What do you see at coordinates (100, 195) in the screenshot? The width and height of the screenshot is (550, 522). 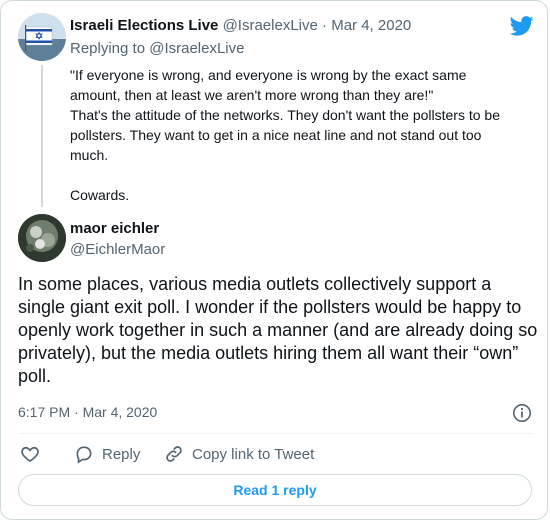 I see `parent-text-line: Cowards.` at bounding box center [100, 195].